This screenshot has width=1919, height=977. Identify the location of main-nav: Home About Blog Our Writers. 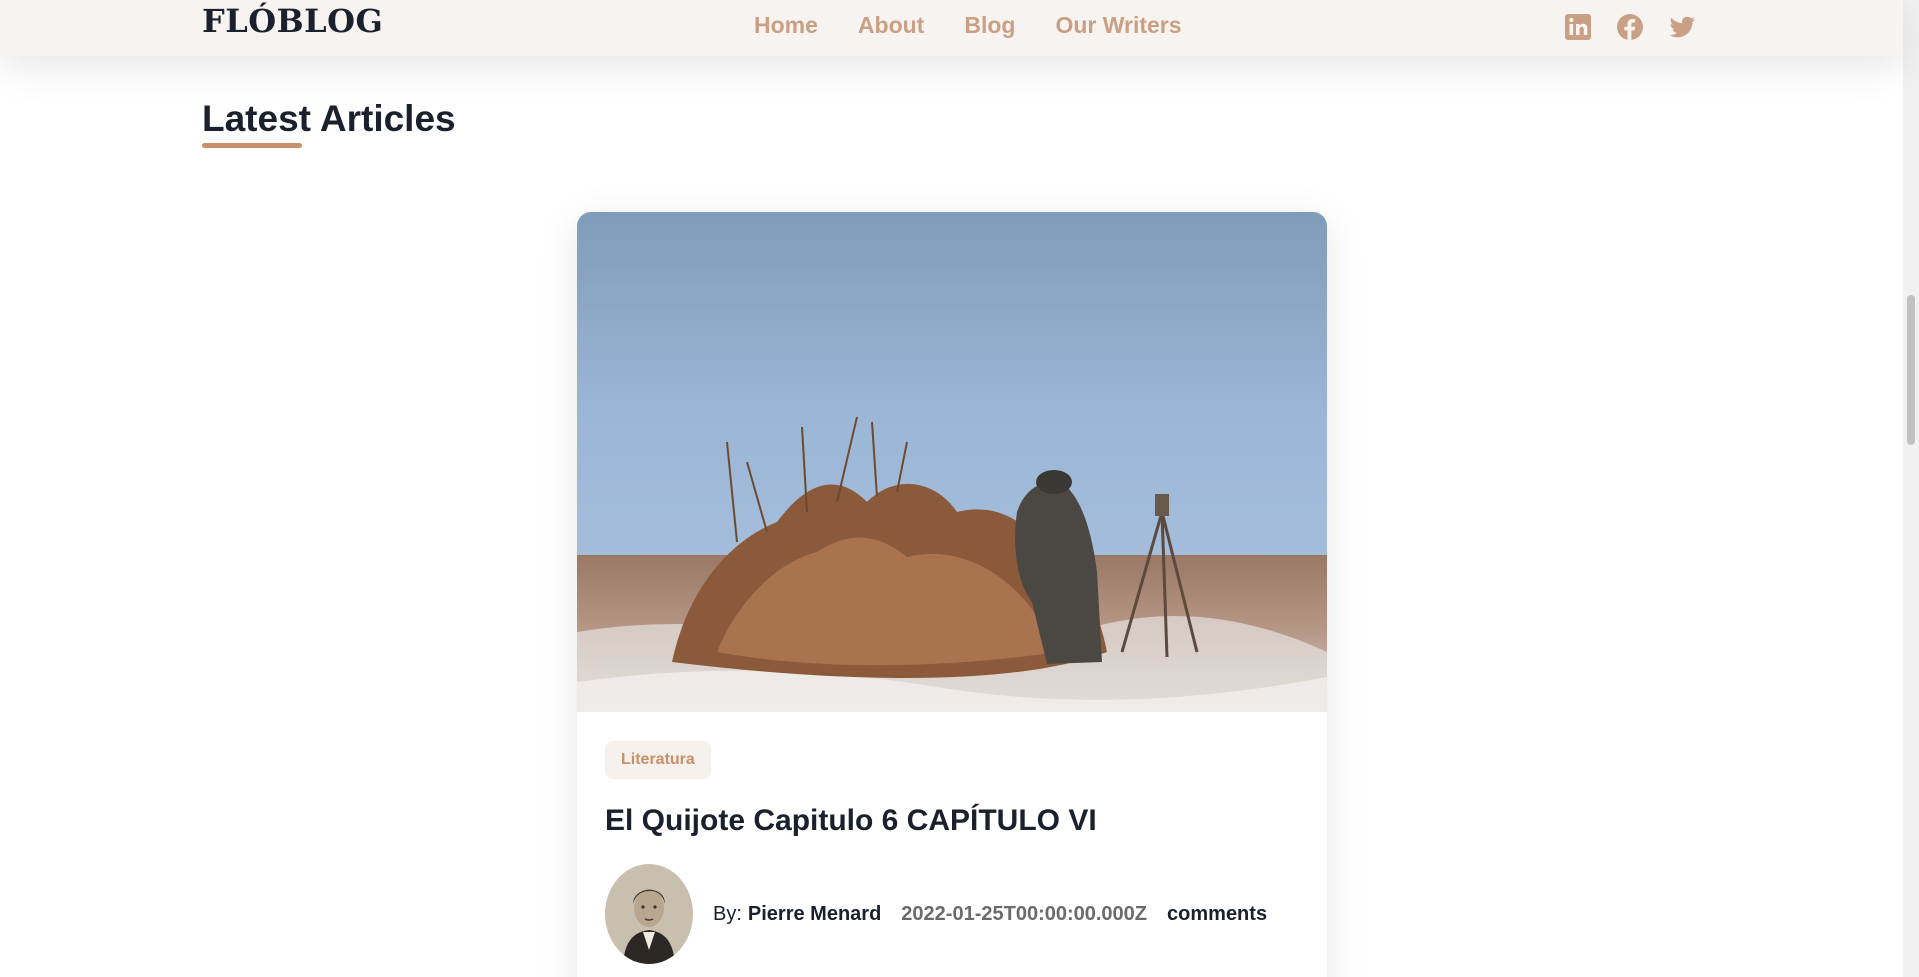
(968, 25).